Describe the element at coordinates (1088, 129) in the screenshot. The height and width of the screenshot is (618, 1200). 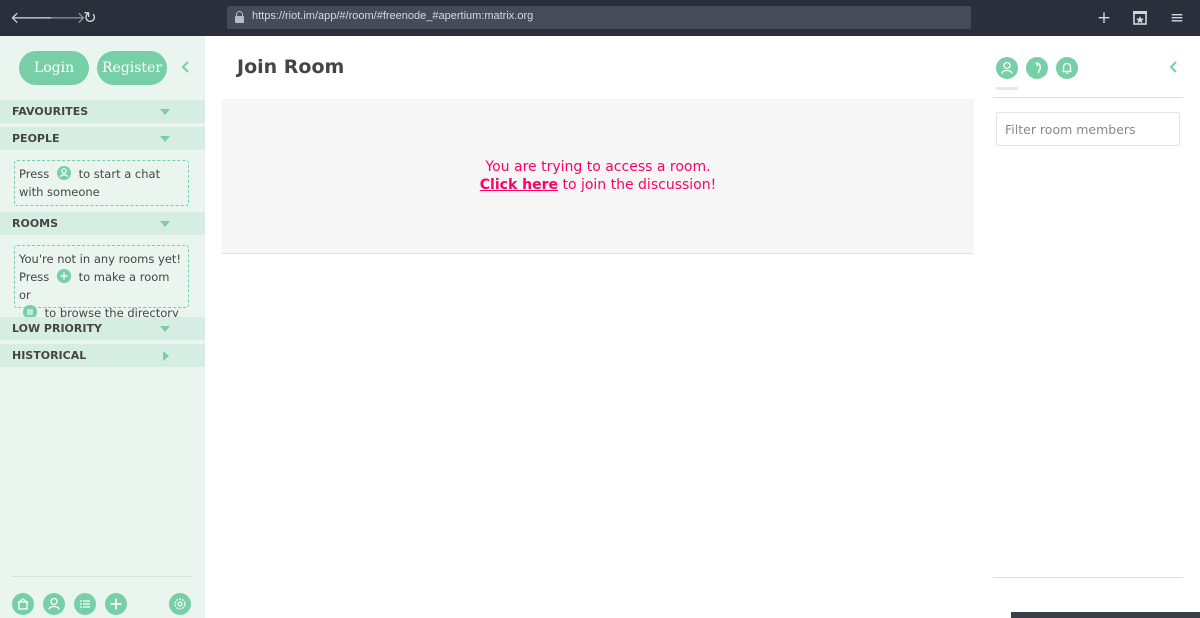
I see `filter-members-input` at that location.